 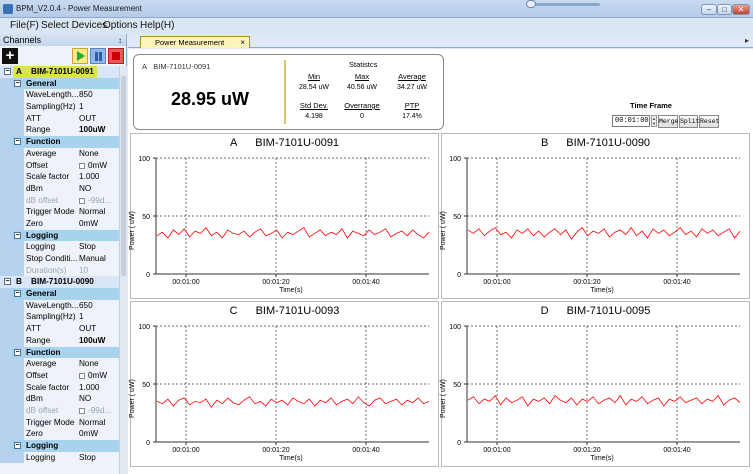 What do you see at coordinates (92, 259) in the screenshot?
I see `property-value: Manual` at bounding box center [92, 259].